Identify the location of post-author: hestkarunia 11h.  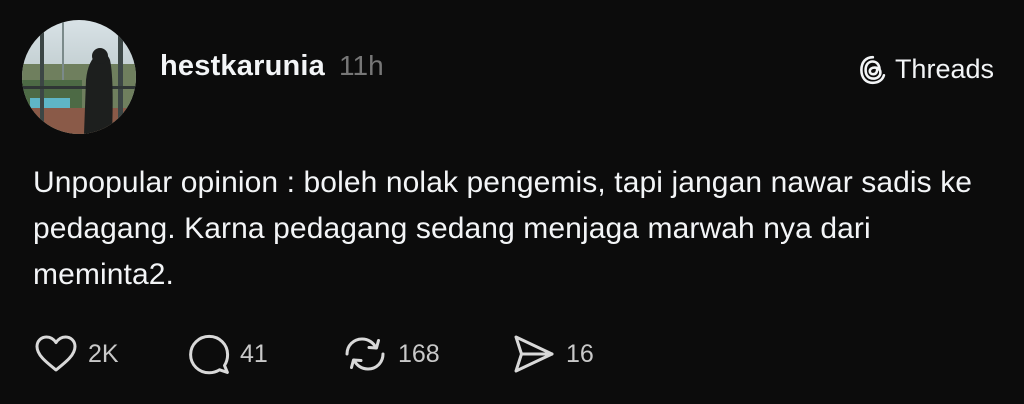
(272, 66).